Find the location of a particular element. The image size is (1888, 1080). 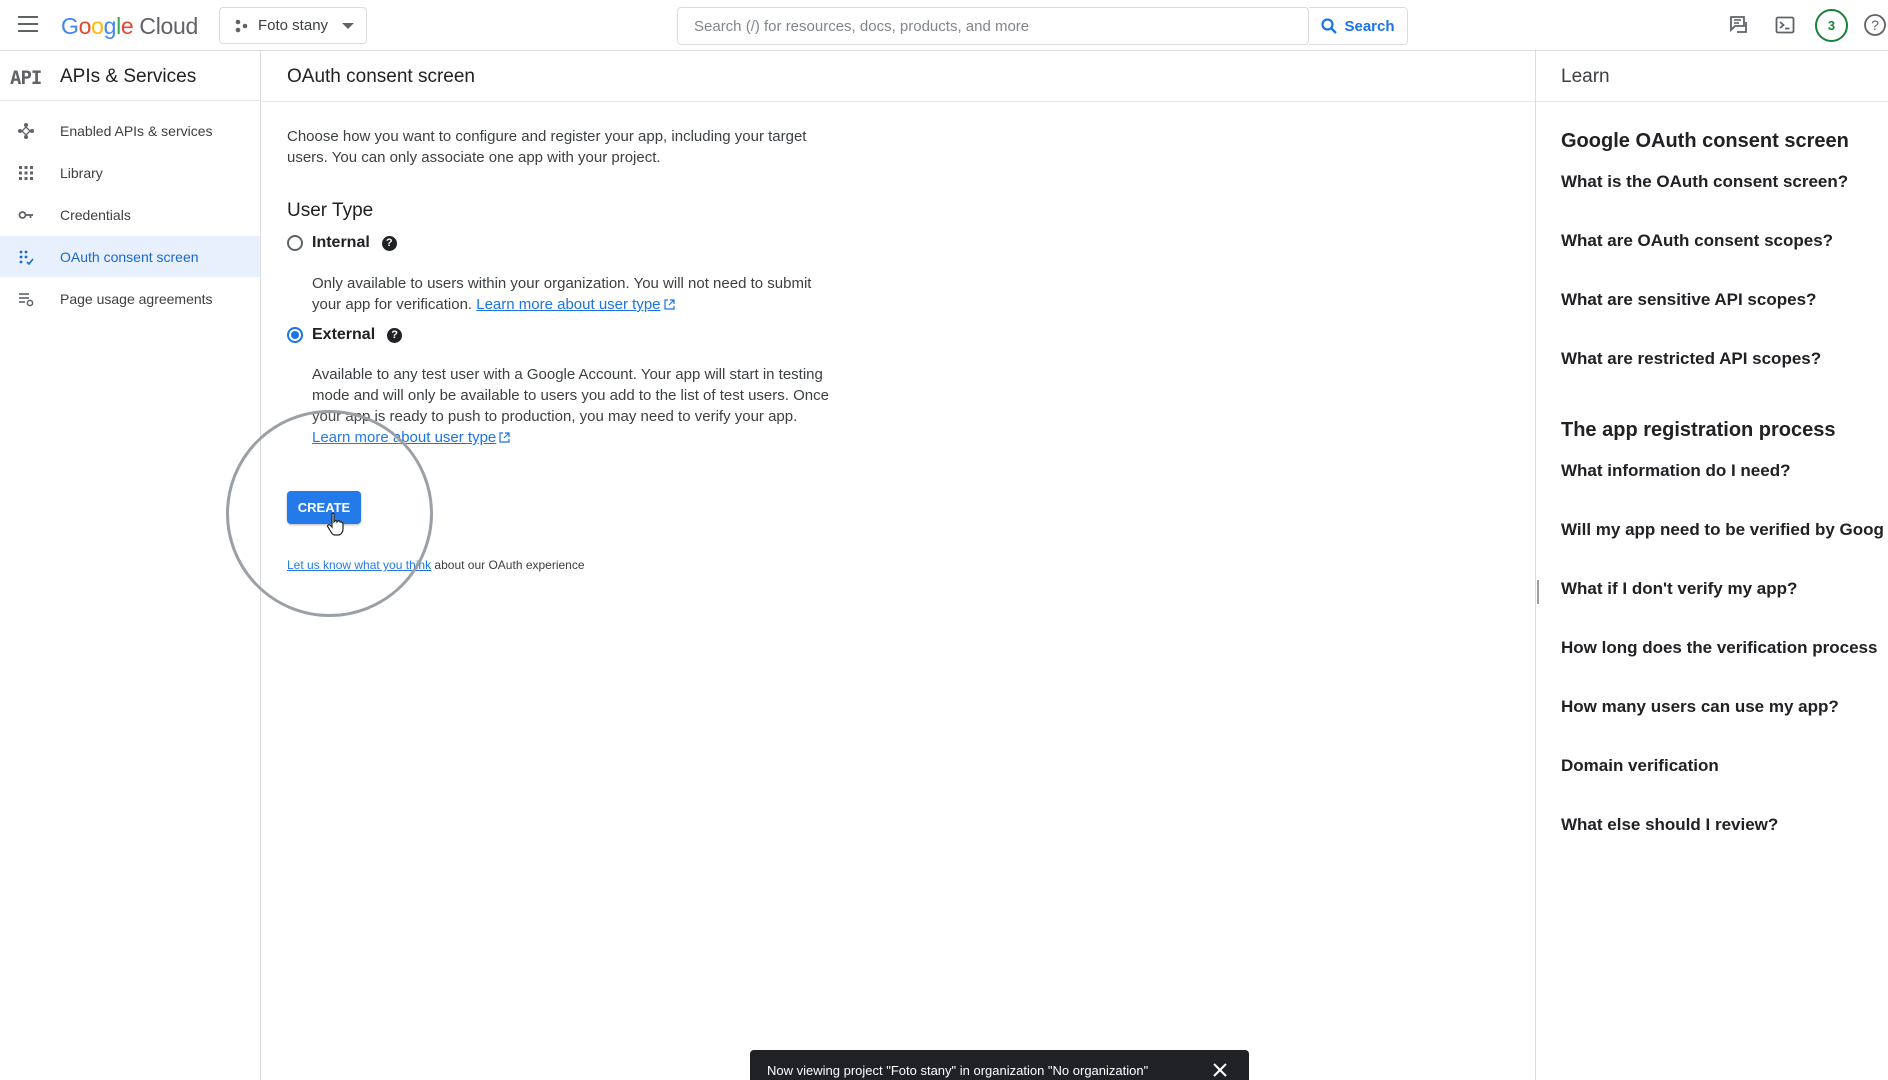

internal-radio is located at coordinates (295, 243).